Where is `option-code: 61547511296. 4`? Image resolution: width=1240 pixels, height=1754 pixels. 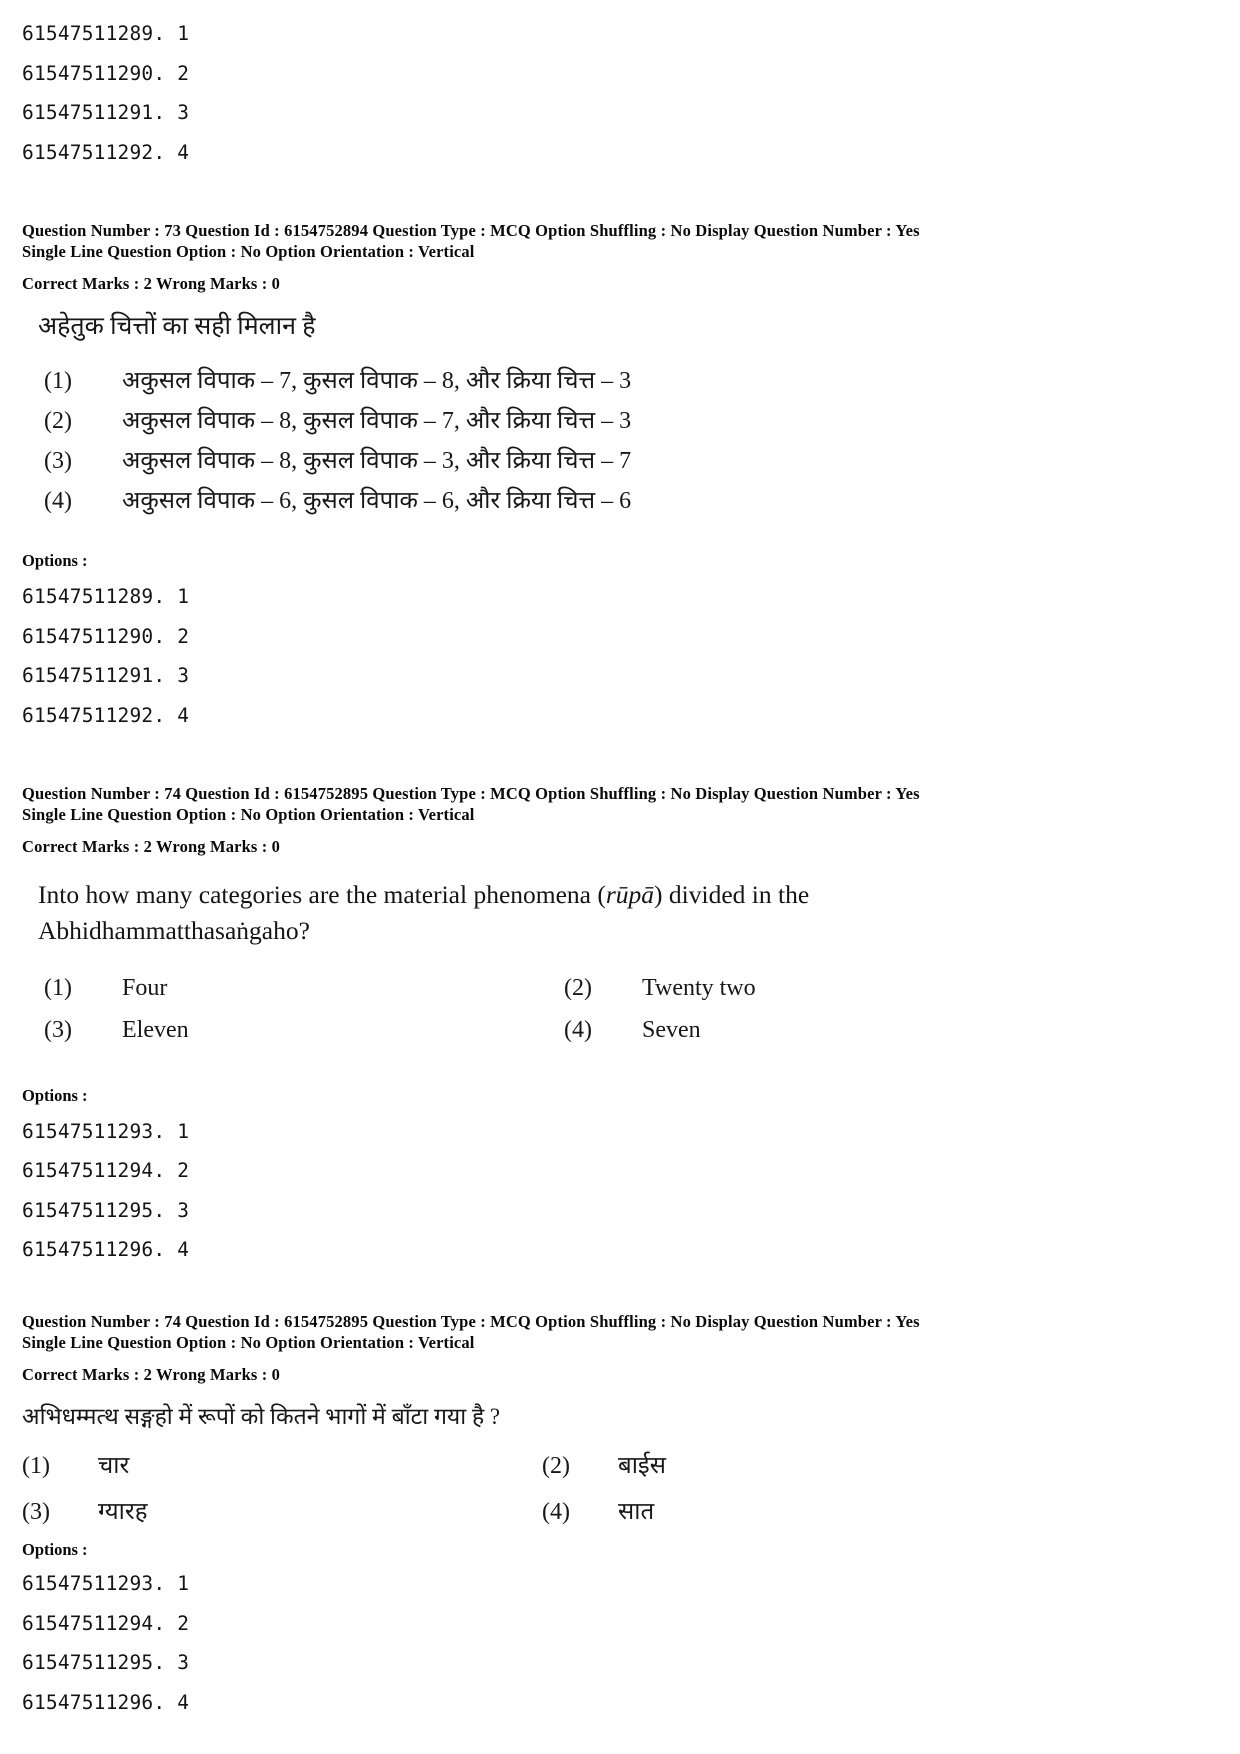
option-code: 61547511296. 4 is located at coordinates (106, 1702).